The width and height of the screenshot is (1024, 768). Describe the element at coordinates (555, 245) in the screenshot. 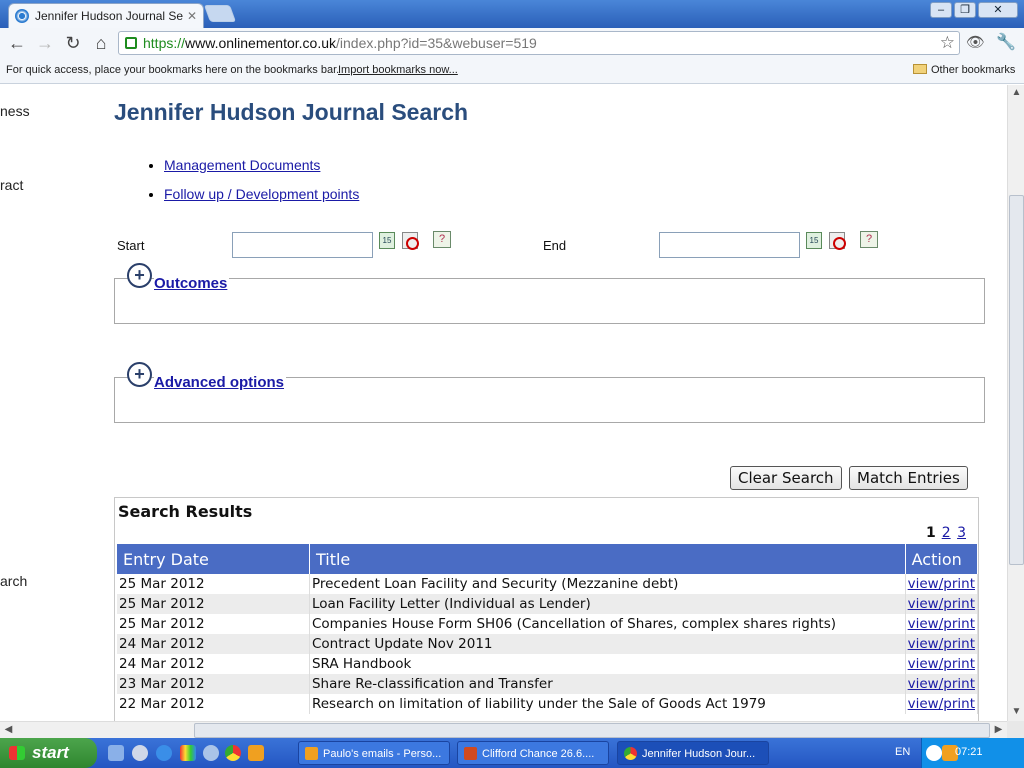

I see `end-label: End` at that location.